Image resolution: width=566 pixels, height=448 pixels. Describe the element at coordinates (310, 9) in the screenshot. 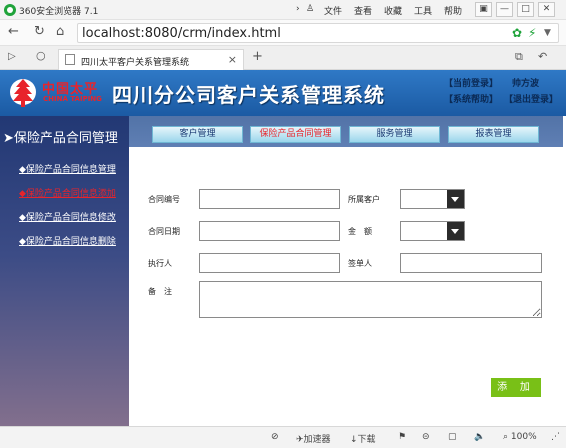

I see `user-icon: ♙` at that location.